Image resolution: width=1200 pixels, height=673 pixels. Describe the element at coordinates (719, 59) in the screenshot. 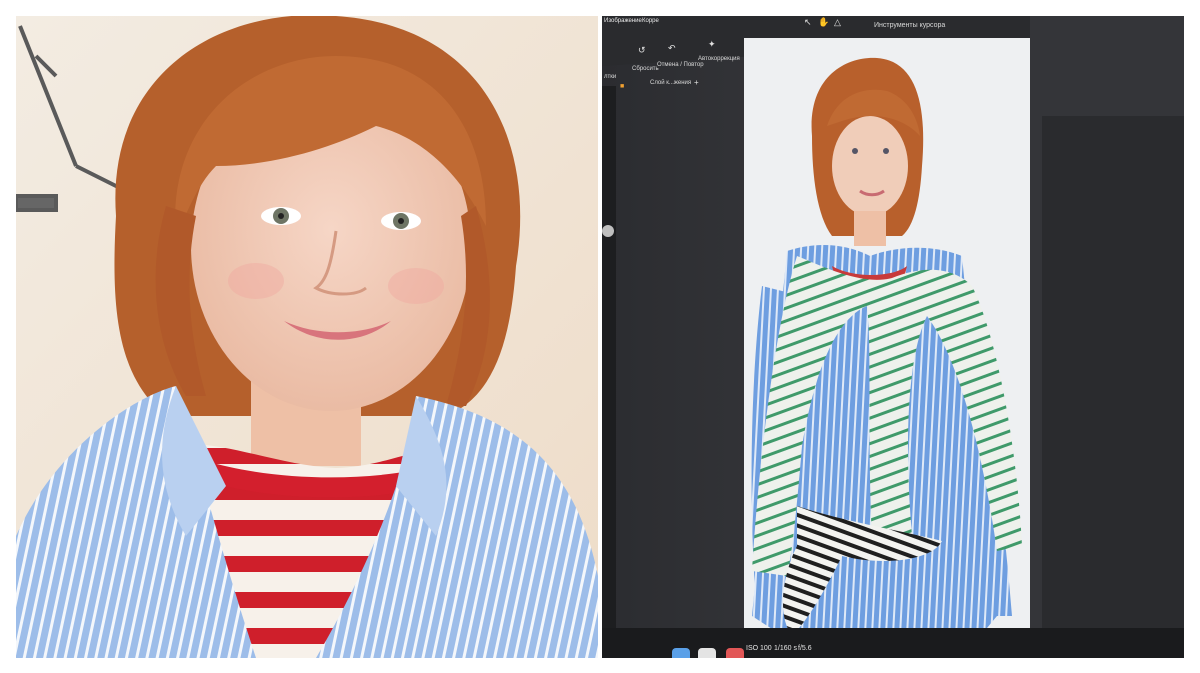

I see `autocorrect-button: Автокоррекция` at that location.